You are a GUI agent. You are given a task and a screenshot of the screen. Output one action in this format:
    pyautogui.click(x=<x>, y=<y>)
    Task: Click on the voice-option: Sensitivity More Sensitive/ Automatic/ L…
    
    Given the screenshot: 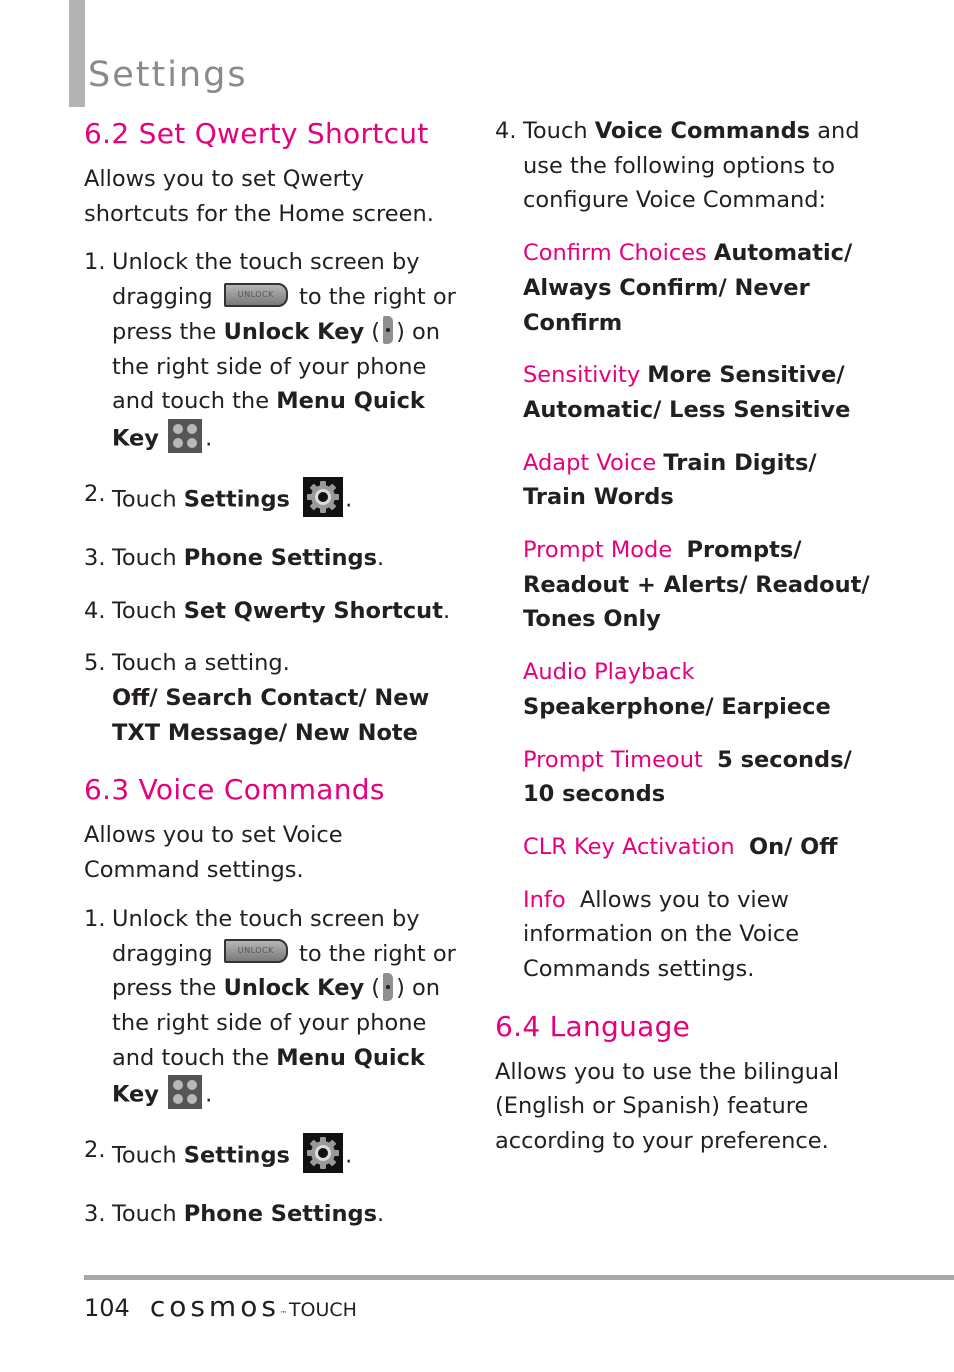 What is the action you would take?
    pyautogui.click(x=699, y=392)
    